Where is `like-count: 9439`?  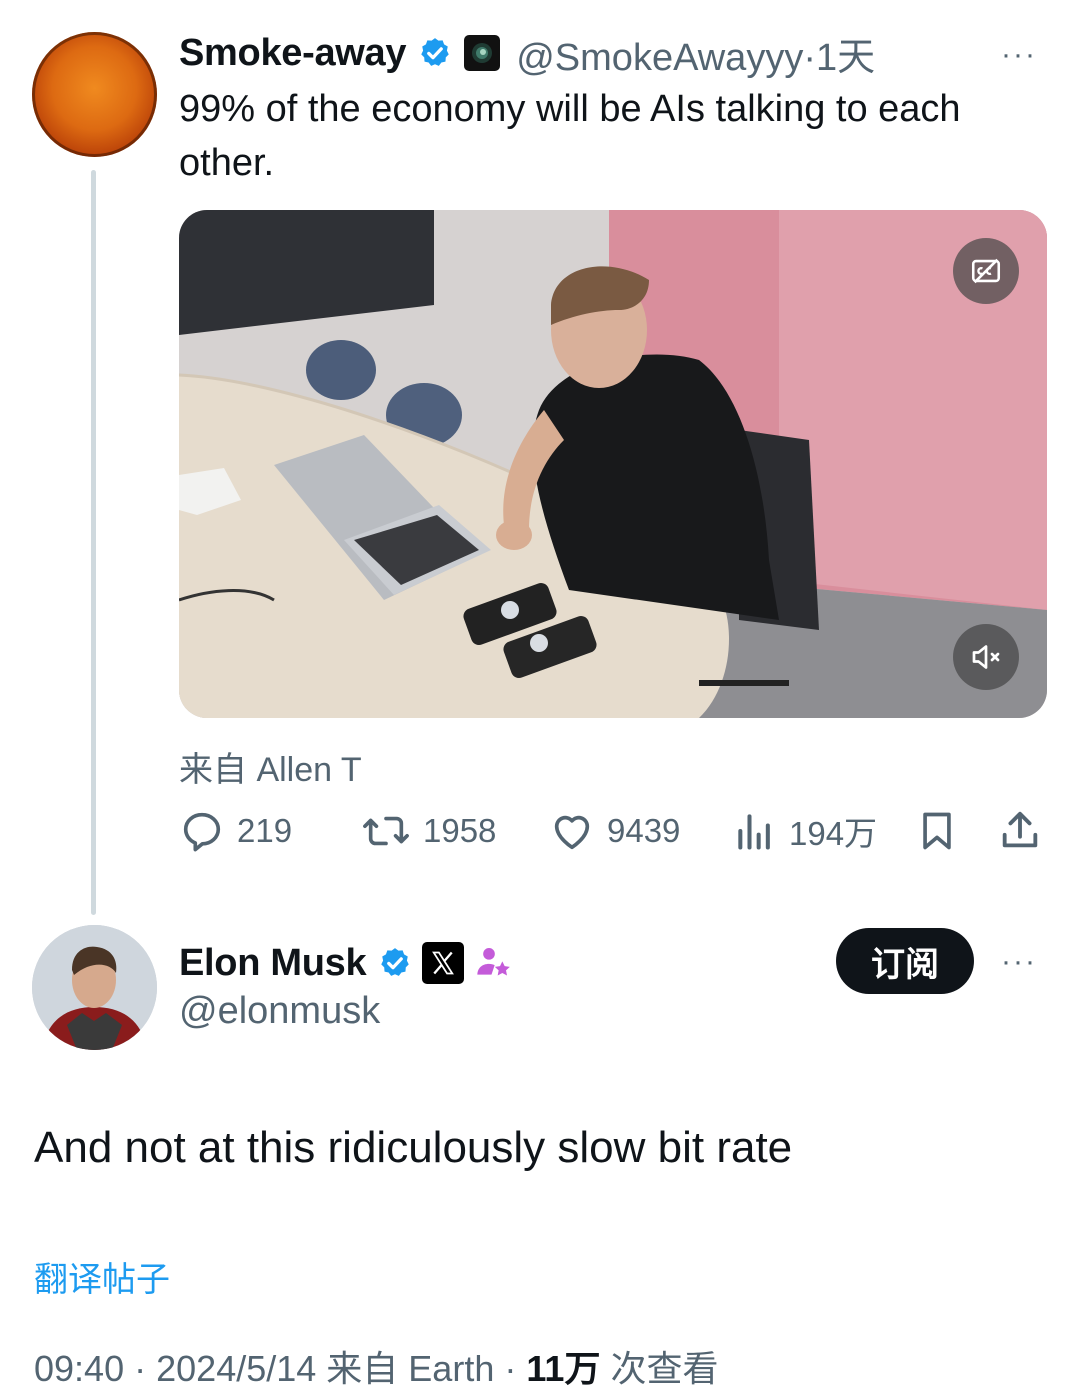
like-count: 9439 is located at coordinates (644, 830).